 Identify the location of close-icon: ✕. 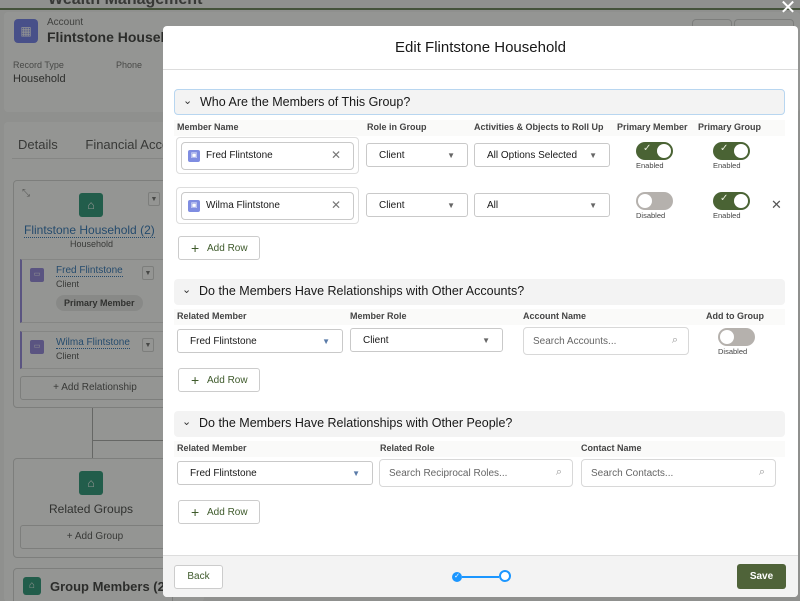
(788, 9).